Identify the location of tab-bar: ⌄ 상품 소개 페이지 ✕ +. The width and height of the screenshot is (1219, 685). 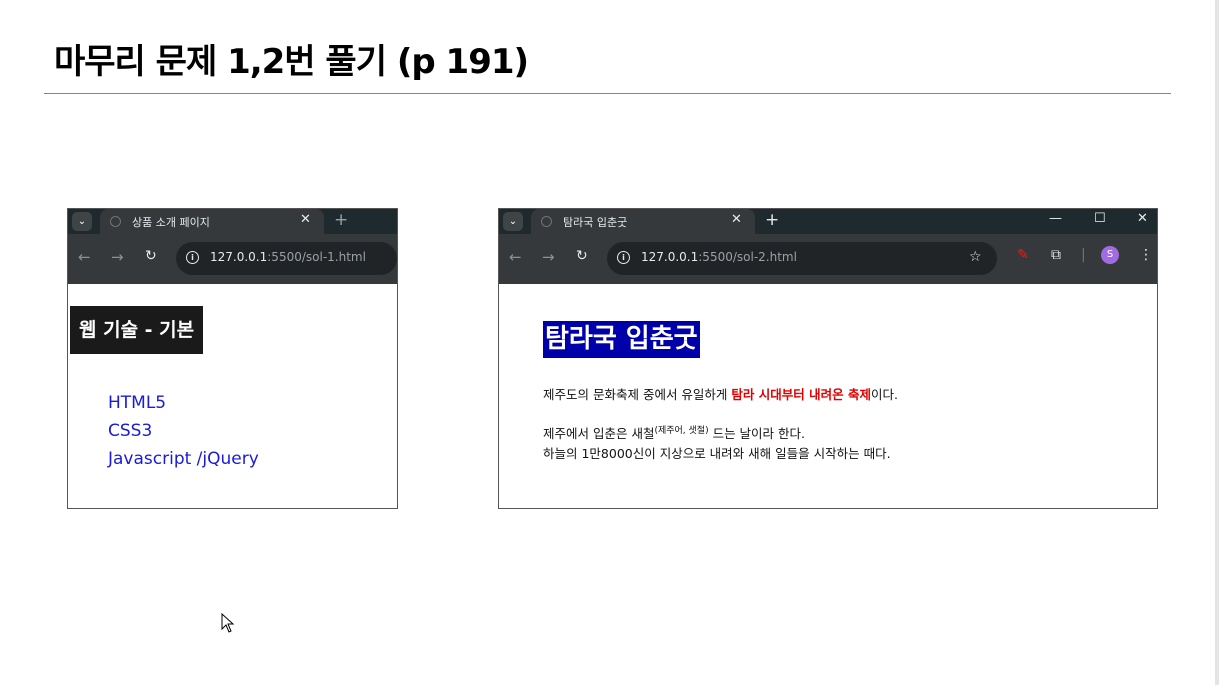
(232, 221).